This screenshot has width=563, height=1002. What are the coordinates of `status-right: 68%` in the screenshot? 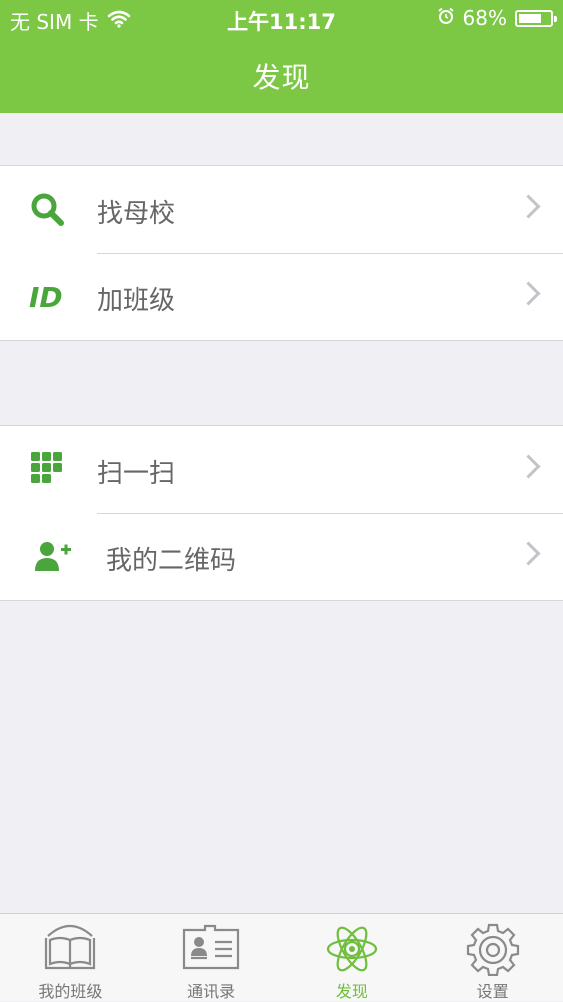 It's located at (497, 18).